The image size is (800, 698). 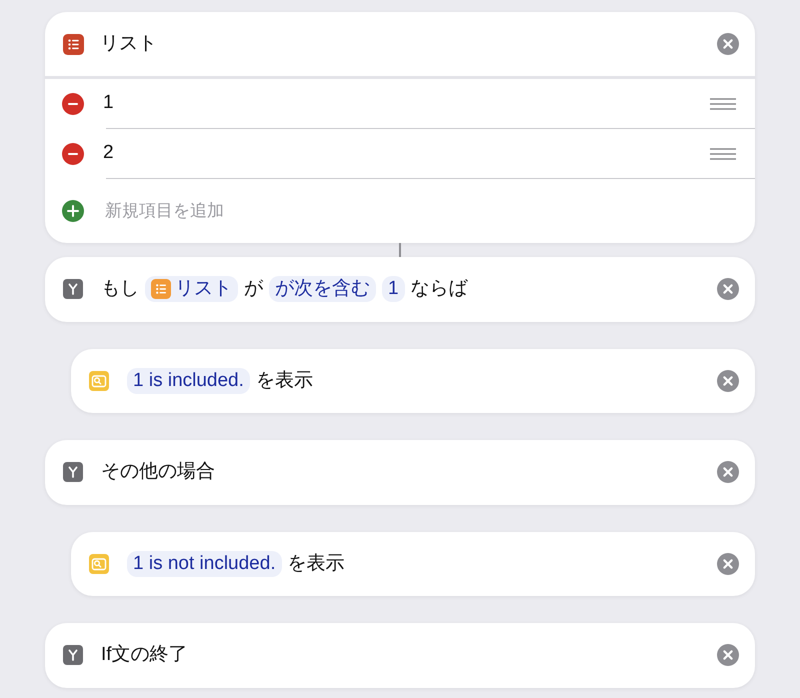 I want to click on action-text: が, so click(x=253, y=289).